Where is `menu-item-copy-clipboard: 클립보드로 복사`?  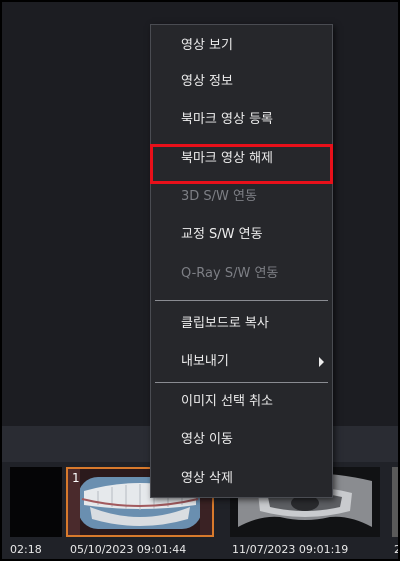
menu-item-copy-clipboard: 클립보드로 복사 is located at coordinates (241, 324).